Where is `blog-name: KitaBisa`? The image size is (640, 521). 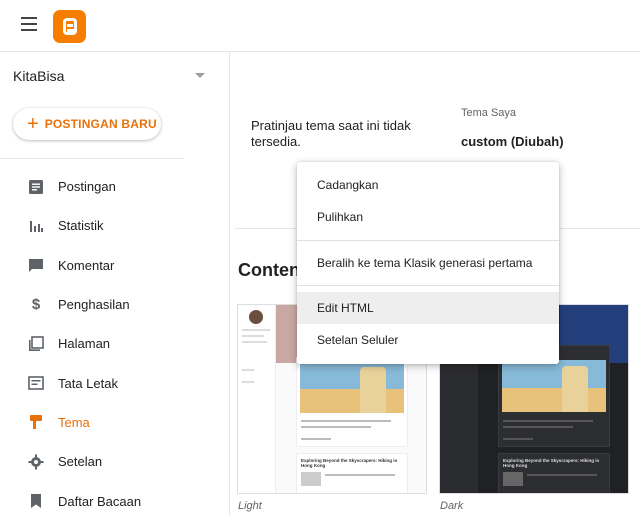
blog-name: KitaBisa is located at coordinates (39, 76).